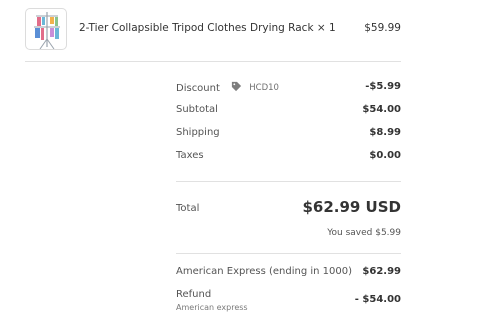  What do you see at coordinates (383, 86) in the screenshot?
I see `discount-value: -$5.99` at bounding box center [383, 86].